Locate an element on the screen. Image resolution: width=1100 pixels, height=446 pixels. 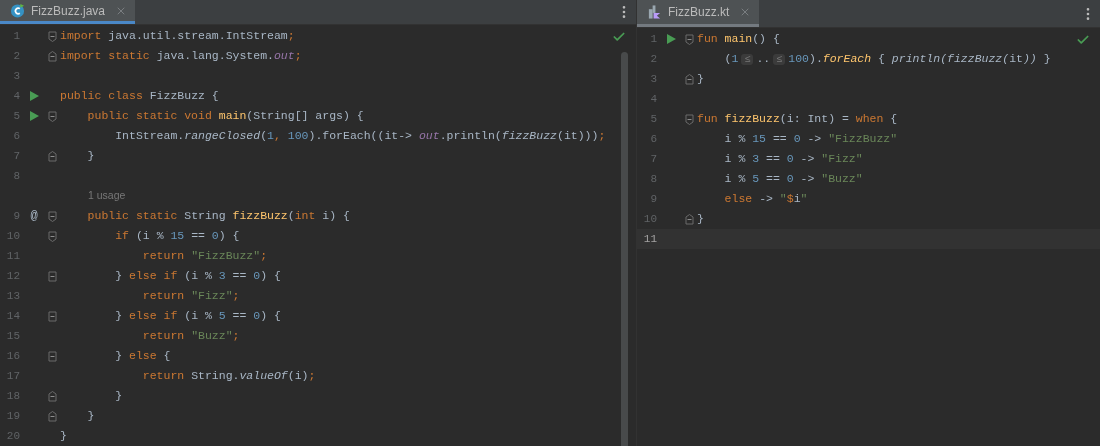
code-line: i % 15 == 0 -> "FizzBuzz" is located at coordinates (810, 139).